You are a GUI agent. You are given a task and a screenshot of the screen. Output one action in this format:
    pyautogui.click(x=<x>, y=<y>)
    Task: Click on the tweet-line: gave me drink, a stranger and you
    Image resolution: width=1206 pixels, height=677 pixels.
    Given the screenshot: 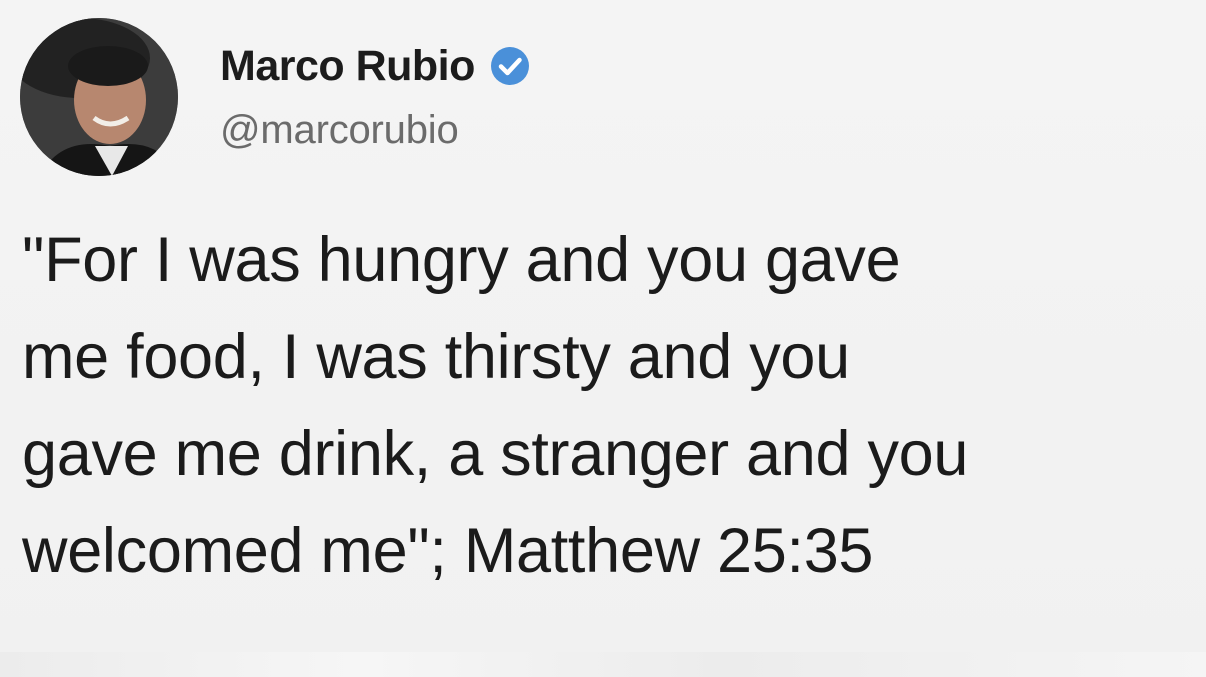 What is the action you would take?
    pyautogui.click(x=495, y=454)
    